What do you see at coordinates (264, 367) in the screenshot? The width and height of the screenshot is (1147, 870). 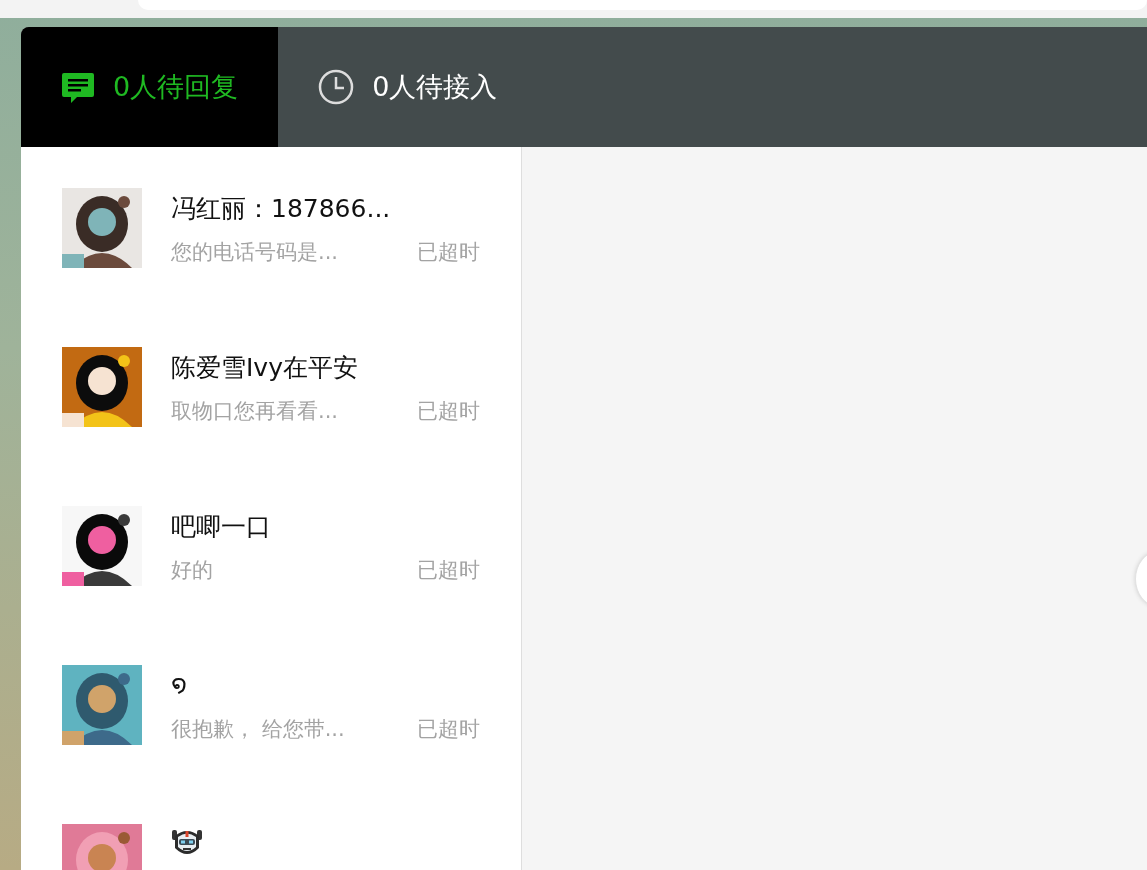 I see `contact-name: 陈爱雪Ivy在平安` at bounding box center [264, 367].